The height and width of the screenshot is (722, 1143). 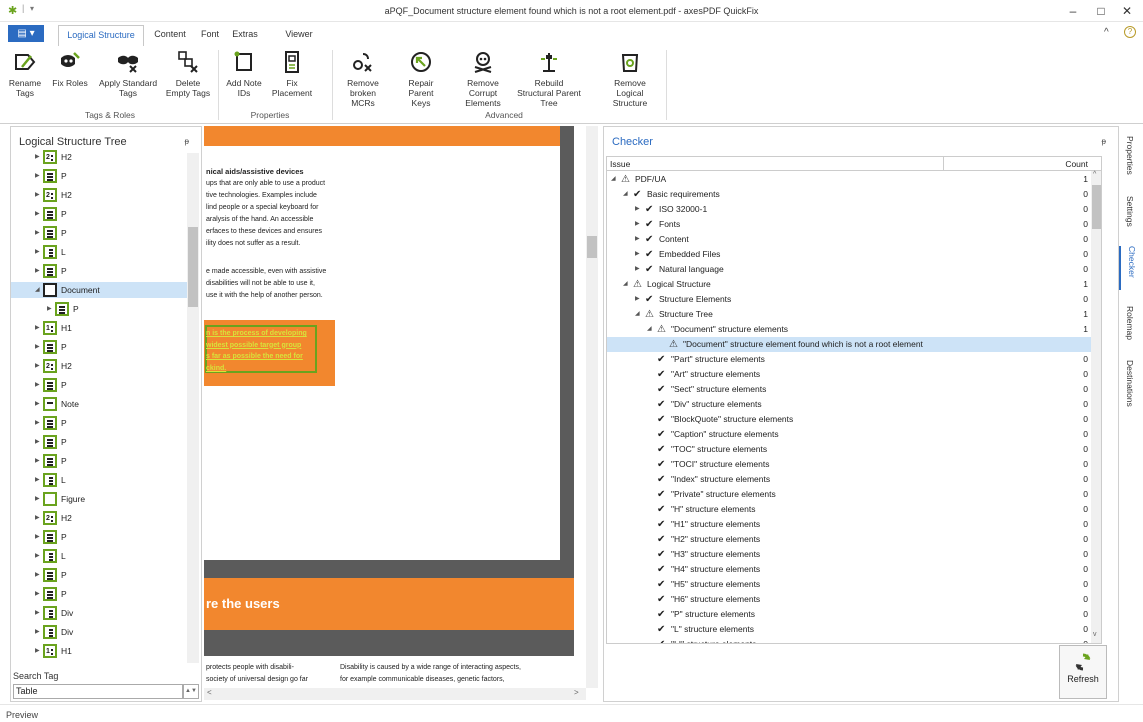 I want to click on minimize-button: –, so click(x=1073, y=11).